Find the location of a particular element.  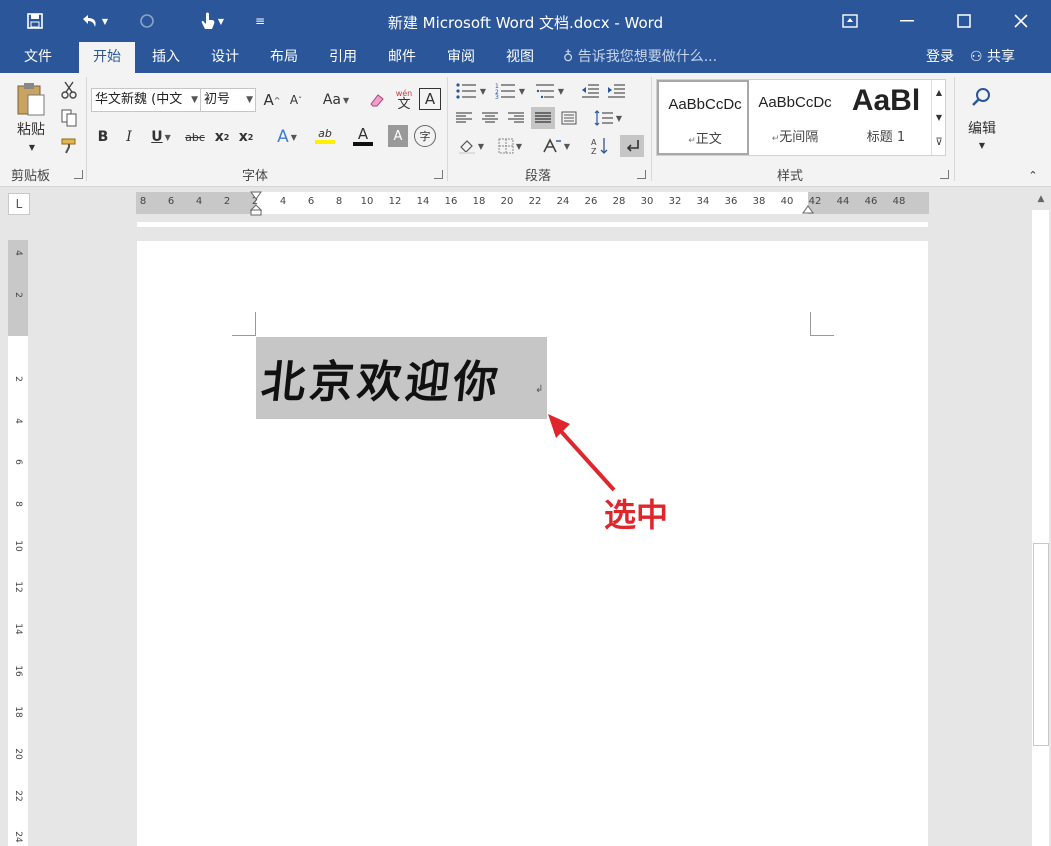

share-label: 共享 is located at coordinates (1001, 57).